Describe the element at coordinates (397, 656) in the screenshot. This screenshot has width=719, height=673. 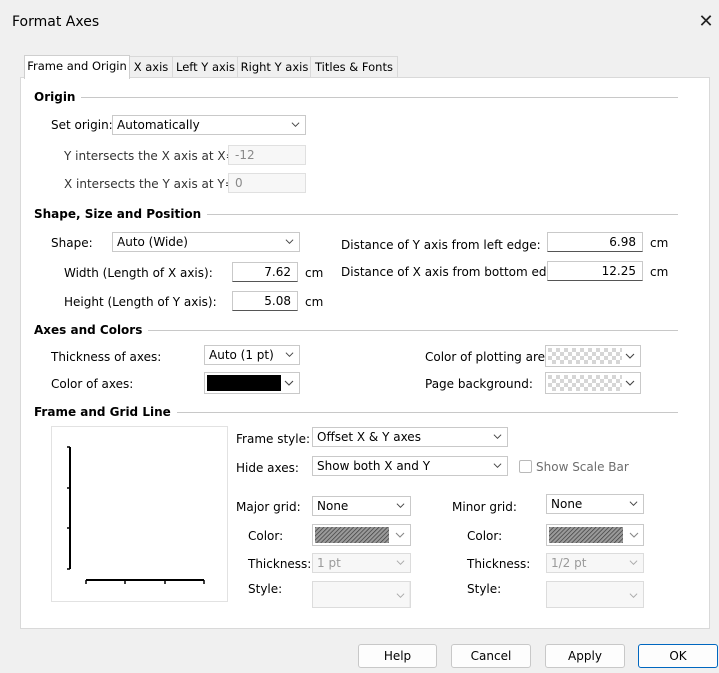
I see `help-button: Help` at that location.